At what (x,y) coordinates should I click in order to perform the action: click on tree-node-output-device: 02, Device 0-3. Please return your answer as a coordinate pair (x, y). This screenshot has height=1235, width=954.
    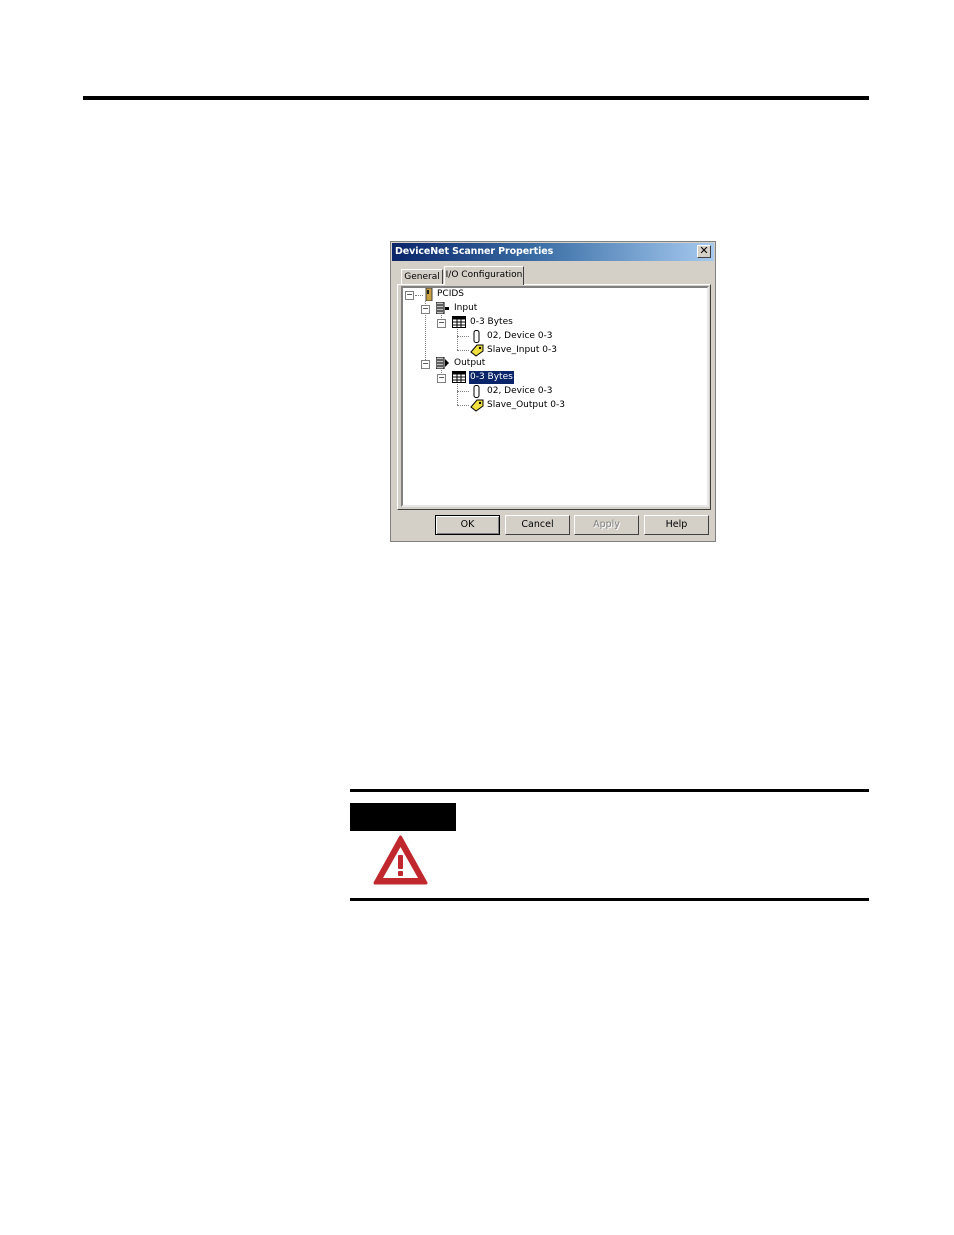
    Looking at the image, I should click on (520, 391).